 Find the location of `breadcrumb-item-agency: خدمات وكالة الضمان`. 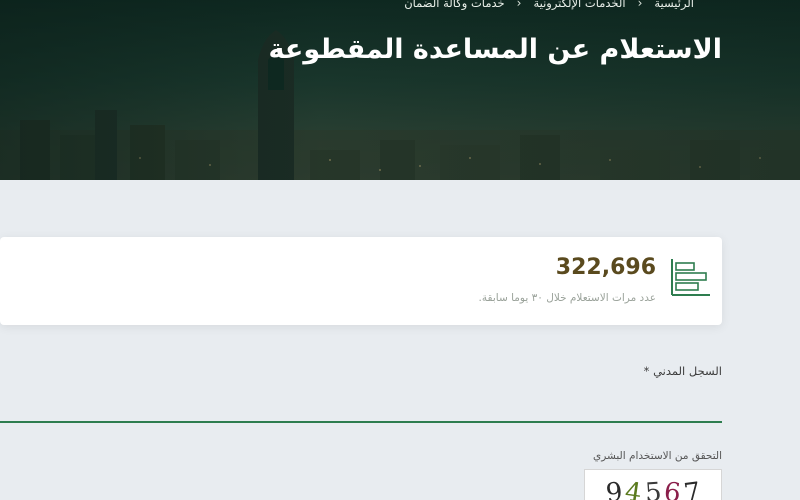

breadcrumb-item-agency: خدمات وكالة الضمان is located at coordinates (454, 5).